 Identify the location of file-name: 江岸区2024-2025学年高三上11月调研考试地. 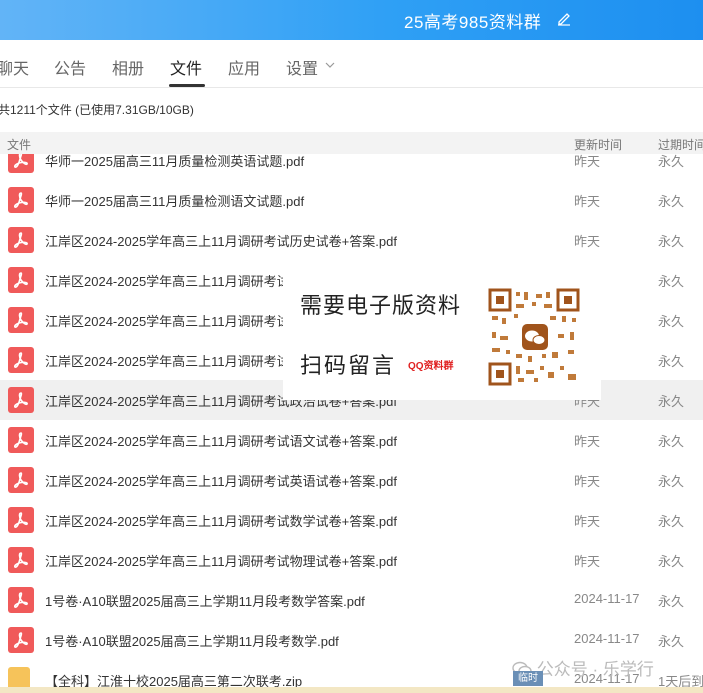
(174, 360).